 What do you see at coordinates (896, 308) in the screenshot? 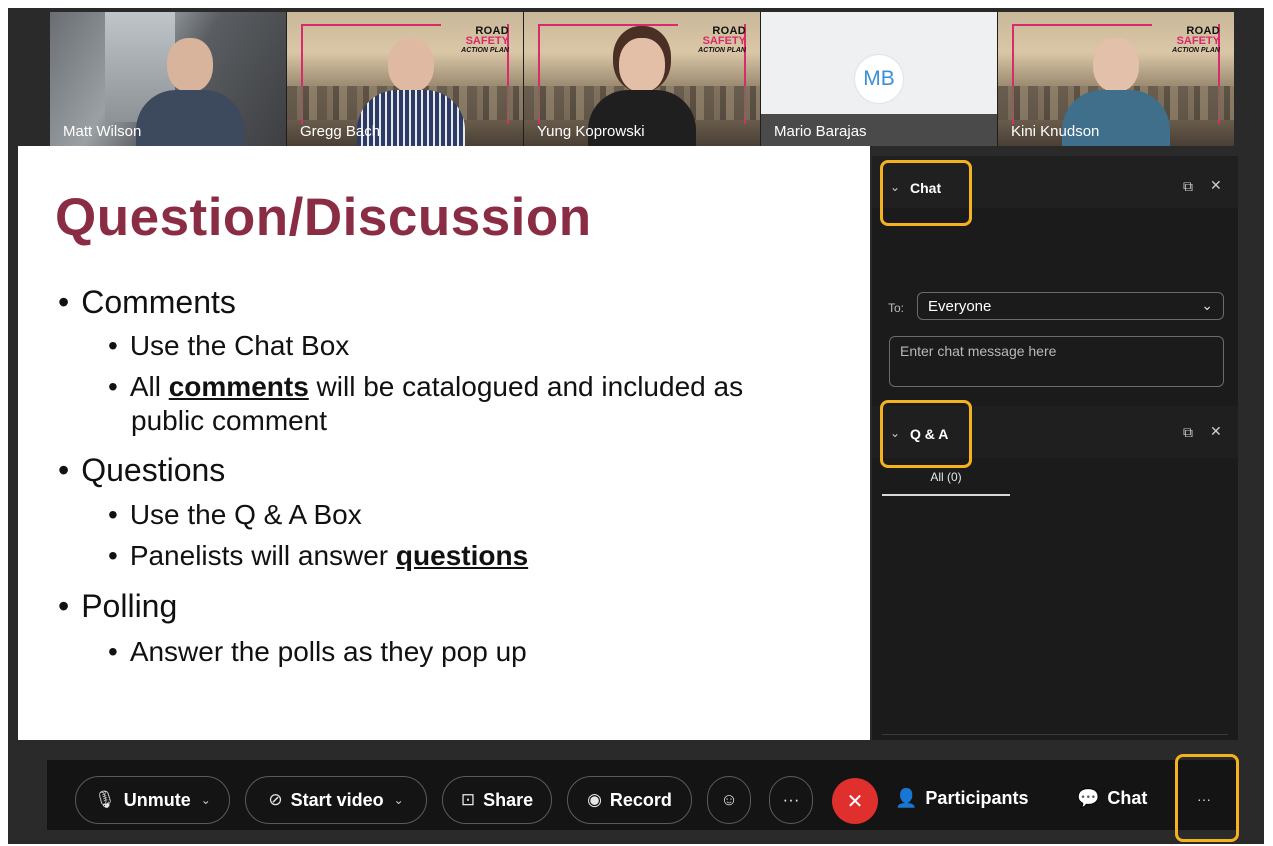
I see `to-label: To:` at bounding box center [896, 308].